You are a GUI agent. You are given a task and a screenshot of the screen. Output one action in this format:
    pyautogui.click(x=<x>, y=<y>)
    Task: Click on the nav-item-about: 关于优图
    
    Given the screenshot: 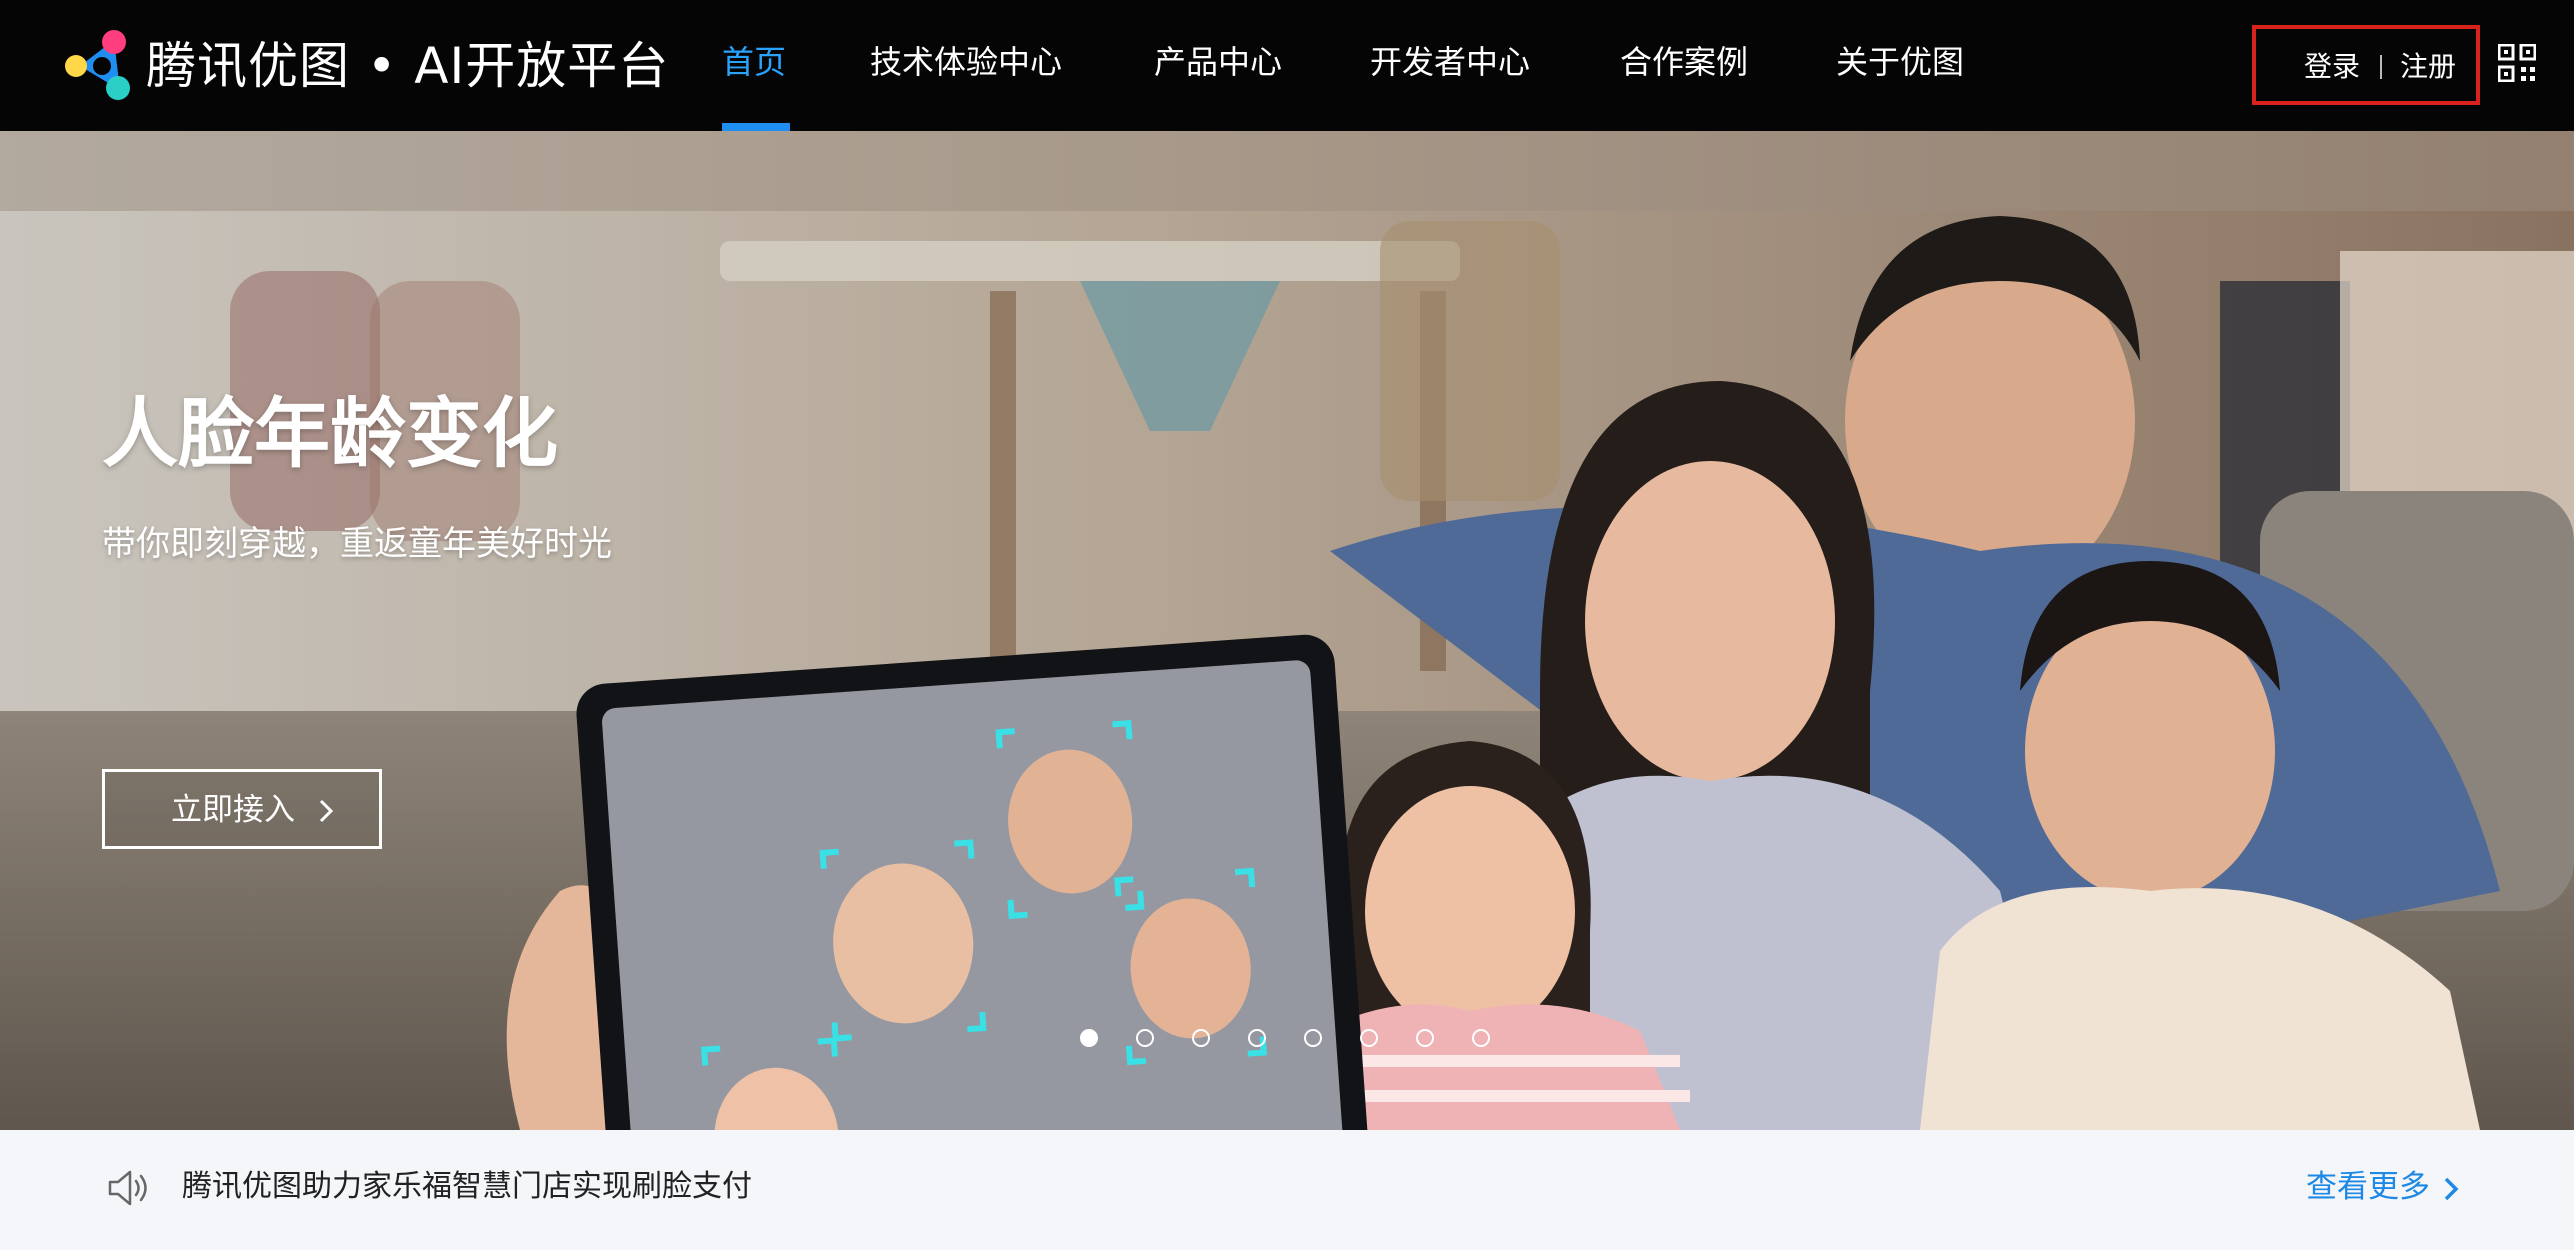 What is the action you would take?
    pyautogui.click(x=1900, y=66)
    